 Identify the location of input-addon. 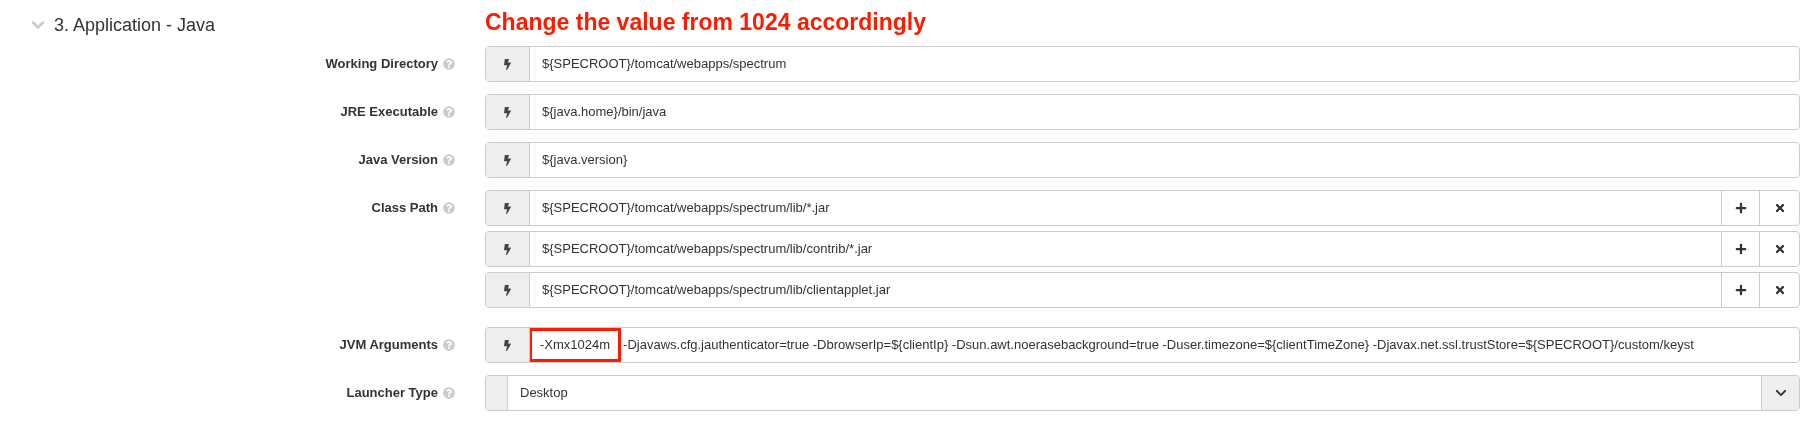
(497, 393).